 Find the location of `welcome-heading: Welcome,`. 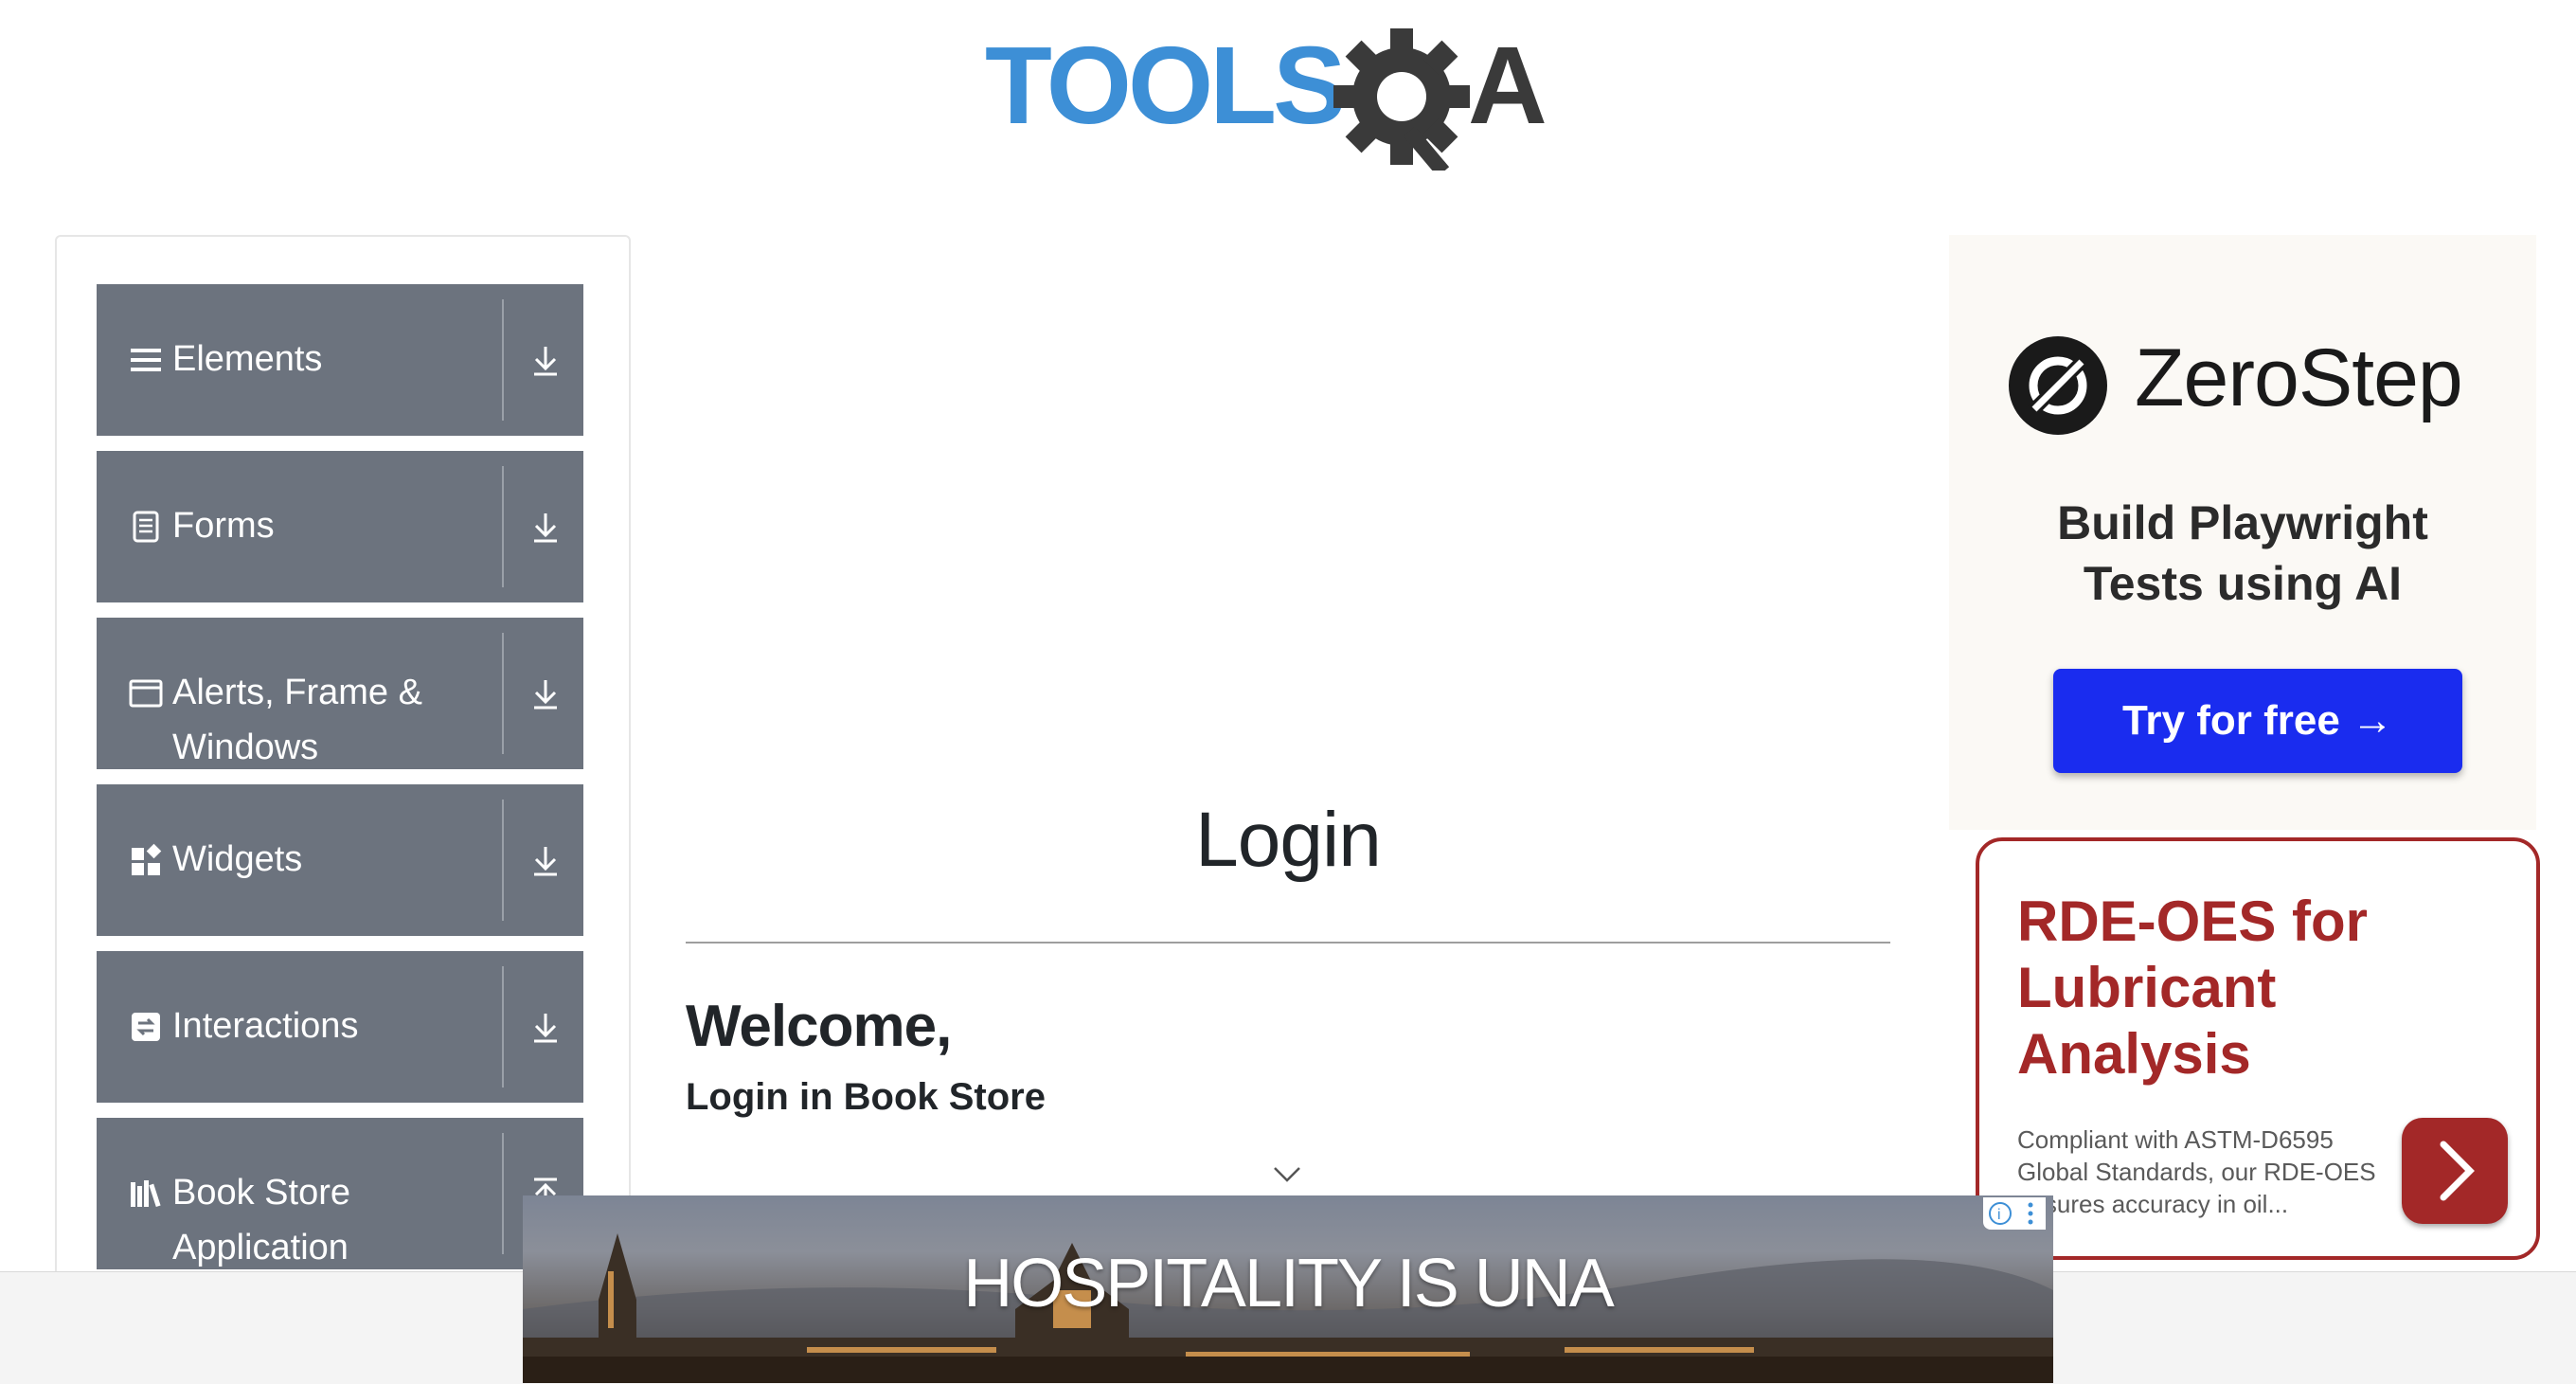

welcome-heading: Welcome, is located at coordinates (819, 1026).